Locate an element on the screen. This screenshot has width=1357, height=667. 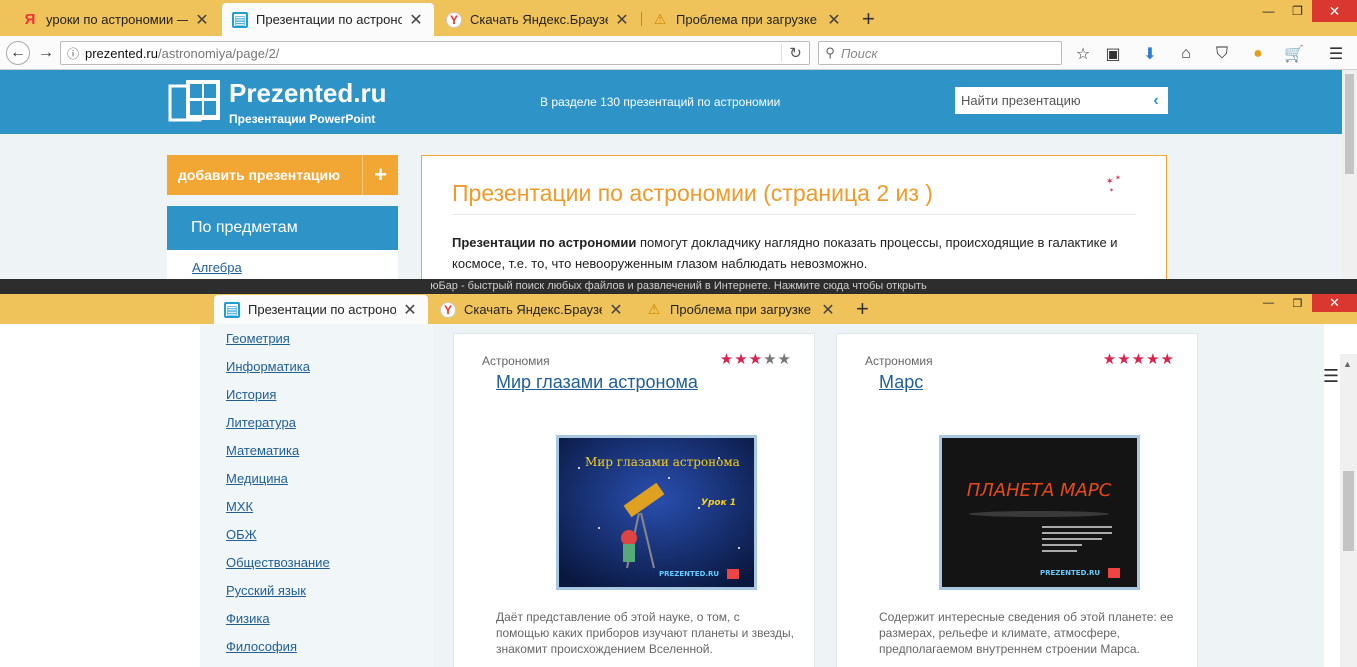
site-search-input: Найти презентацию ‹ is located at coordinates (1061, 100).